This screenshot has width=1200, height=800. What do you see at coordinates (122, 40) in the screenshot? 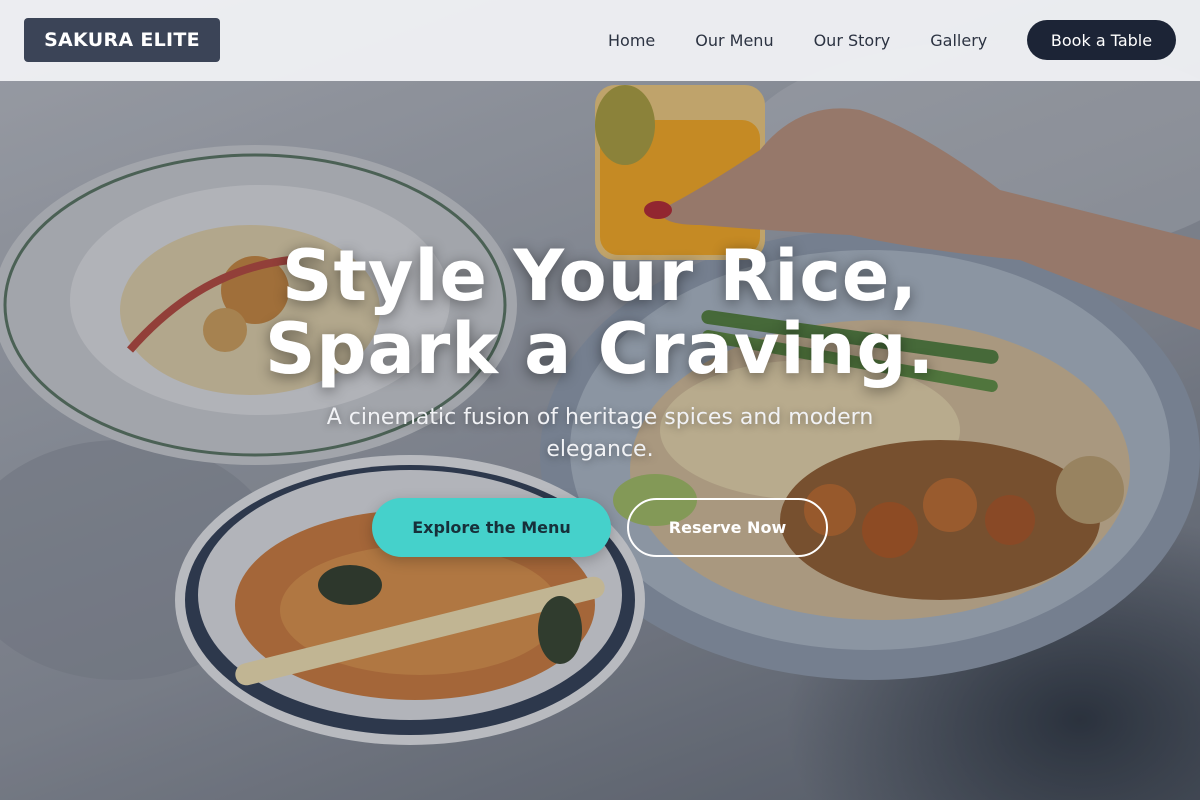
I see `brand-logo: SAKURA ELITE` at bounding box center [122, 40].